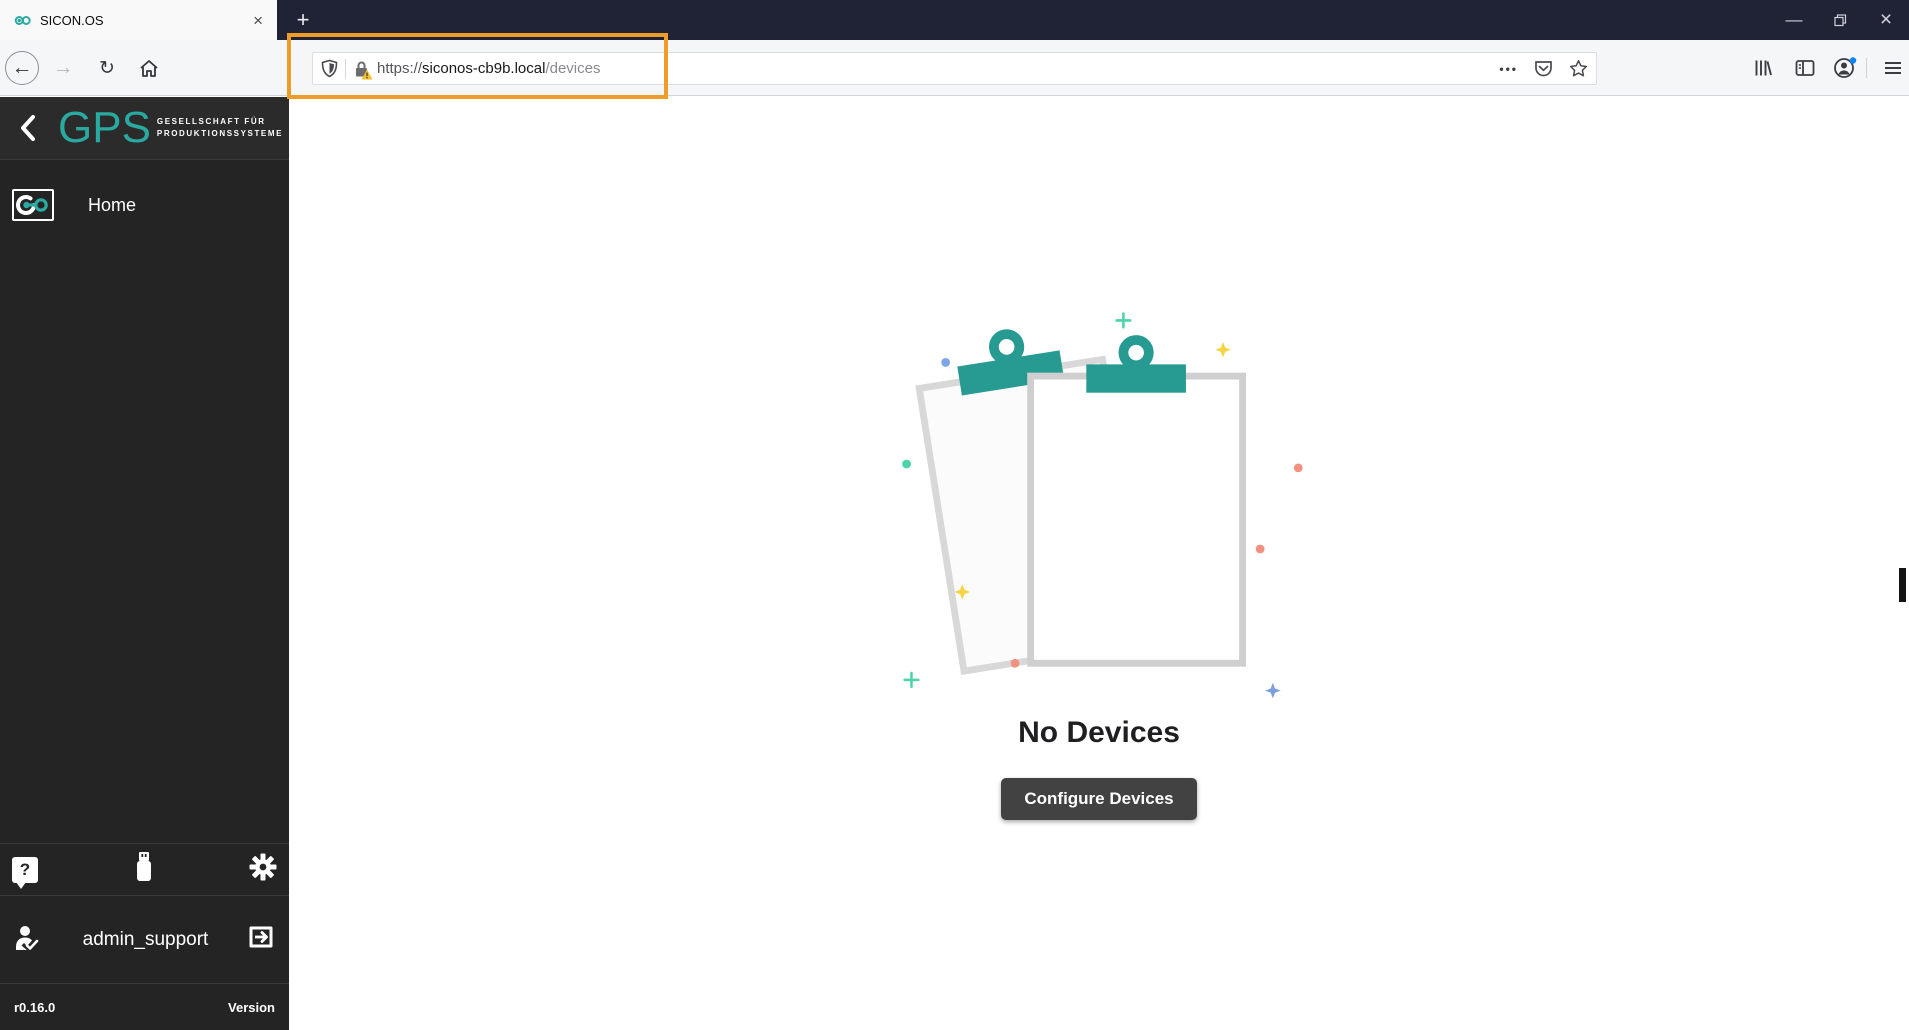 This screenshot has height=1030, width=1909. Describe the element at coordinates (261, 939) in the screenshot. I see `logout-icon` at that location.